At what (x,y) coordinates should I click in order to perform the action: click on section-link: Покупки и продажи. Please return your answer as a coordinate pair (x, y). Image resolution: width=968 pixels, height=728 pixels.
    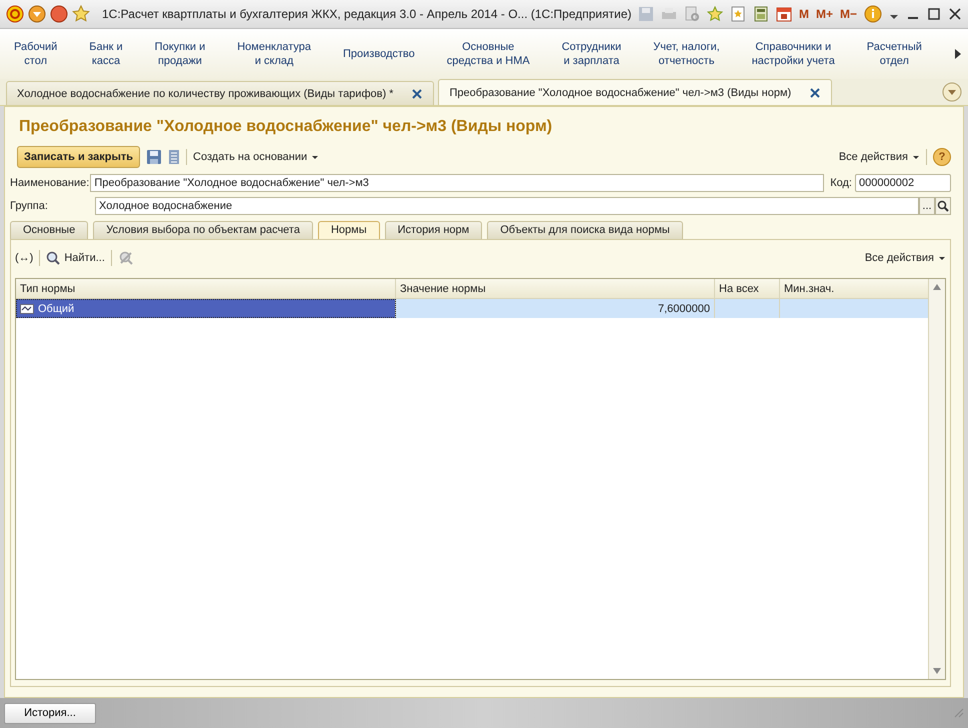
    Looking at the image, I should click on (180, 54).